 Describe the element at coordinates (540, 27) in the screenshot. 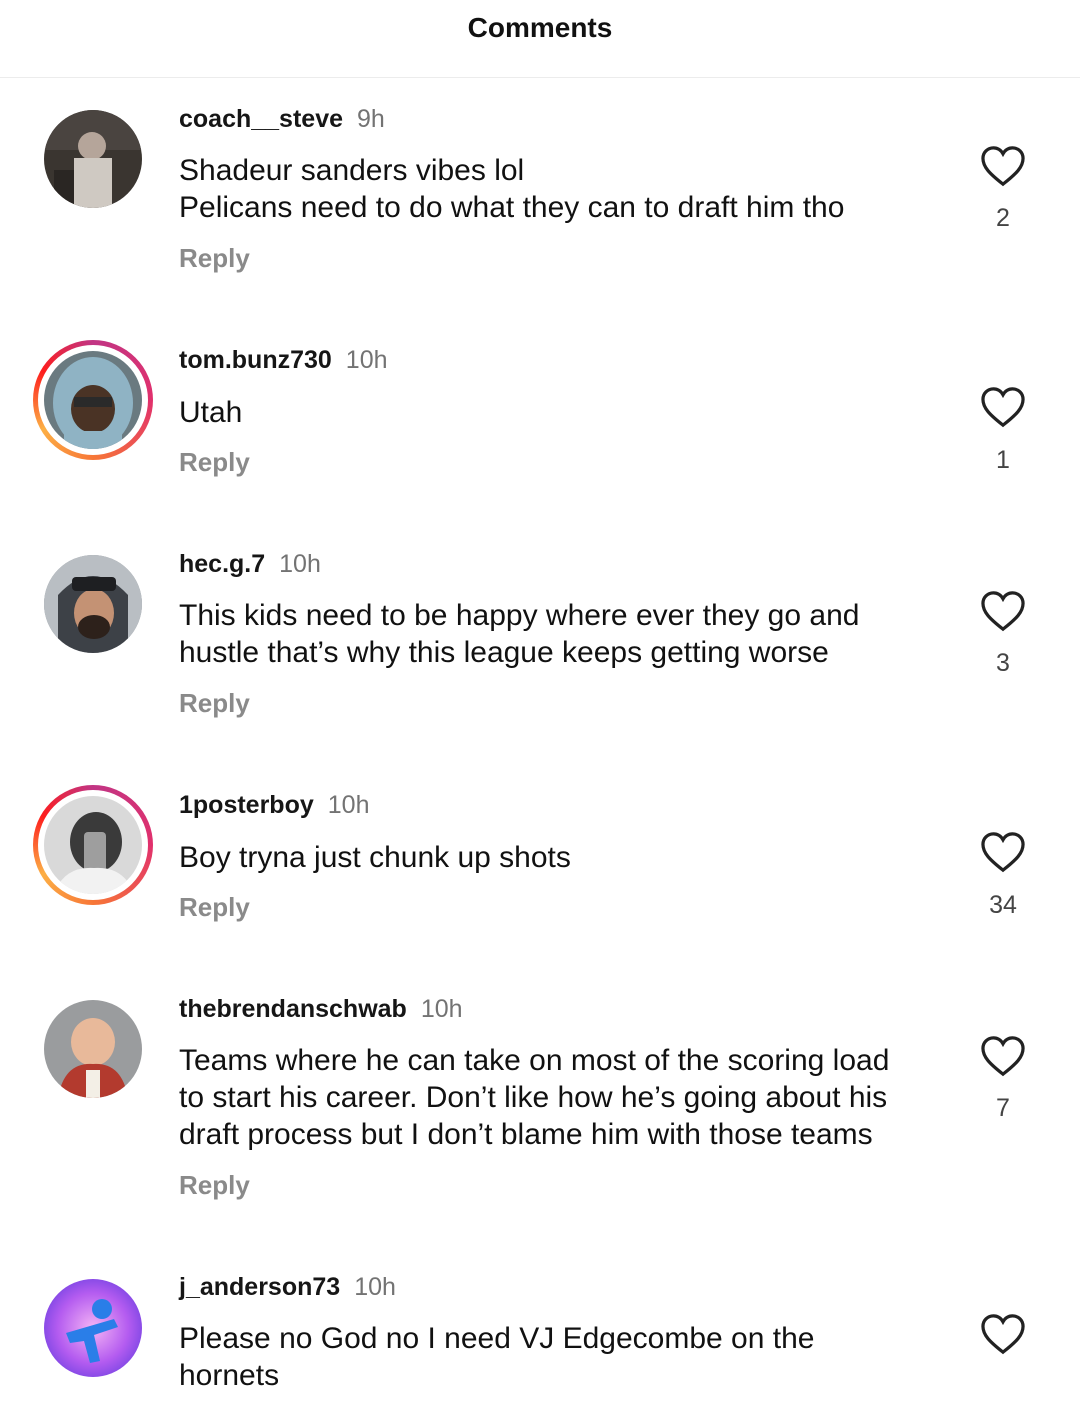

I see `page-title: Comments` at that location.